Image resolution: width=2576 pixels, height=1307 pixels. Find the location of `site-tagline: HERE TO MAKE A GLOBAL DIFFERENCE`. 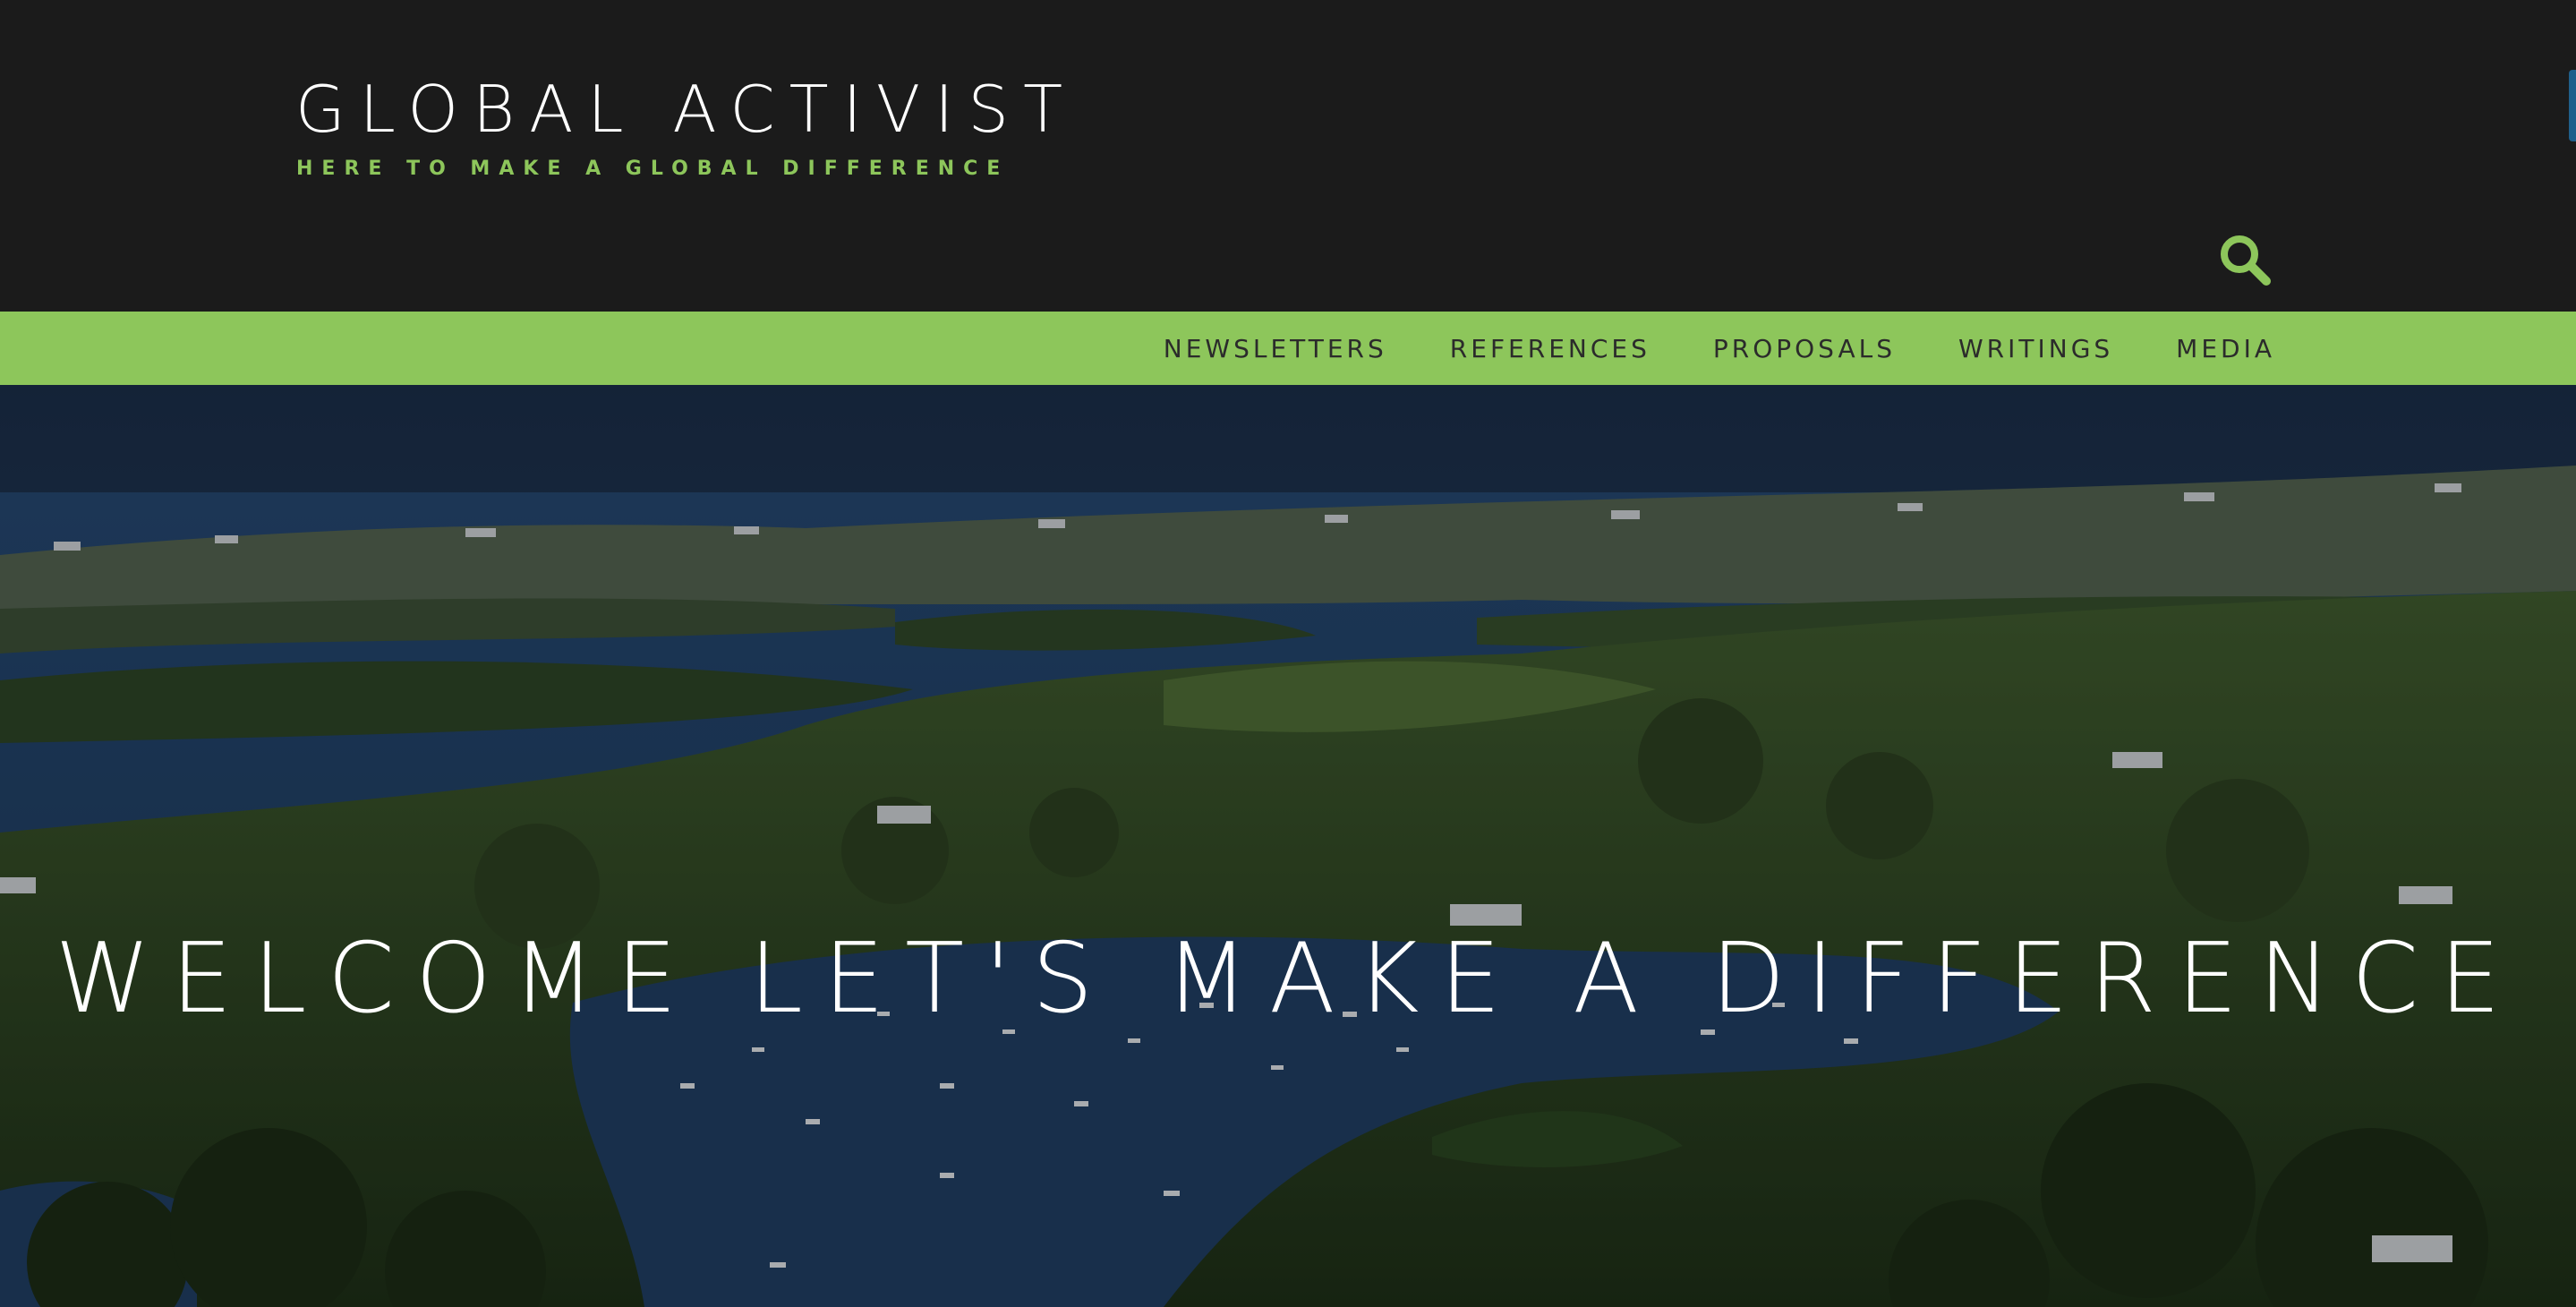

site-tagline: HERE TO MAKE A GLOBAL DIFFERENCE is located at coordinates (653, 169).